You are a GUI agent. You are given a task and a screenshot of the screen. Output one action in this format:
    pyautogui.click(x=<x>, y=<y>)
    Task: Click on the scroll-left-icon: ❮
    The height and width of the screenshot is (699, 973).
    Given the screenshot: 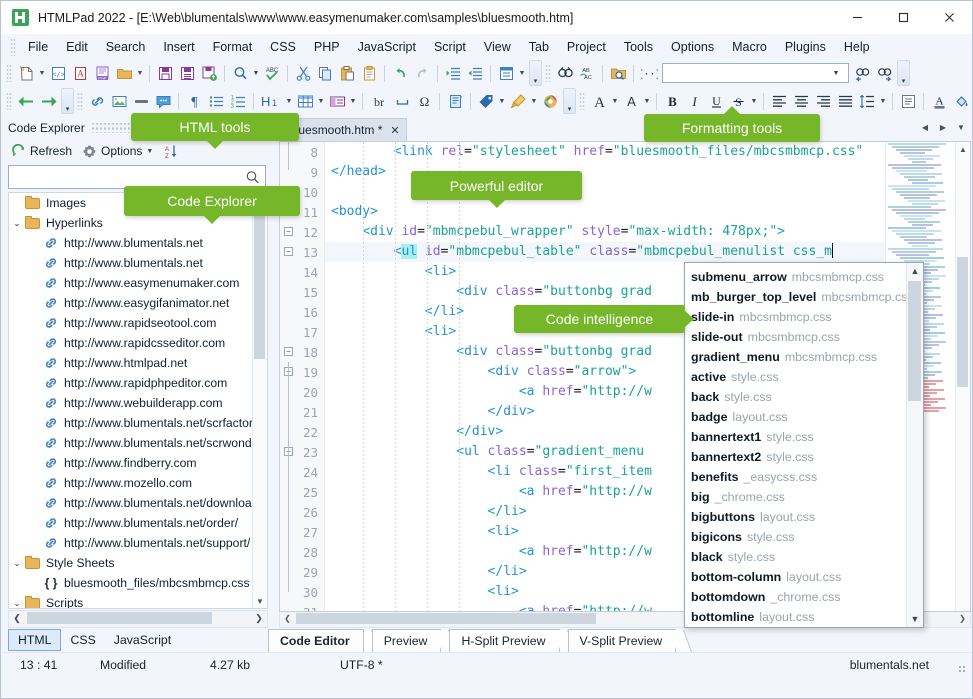 What is the action you would take?
    pyautogui.click(x=287, y=618)
    